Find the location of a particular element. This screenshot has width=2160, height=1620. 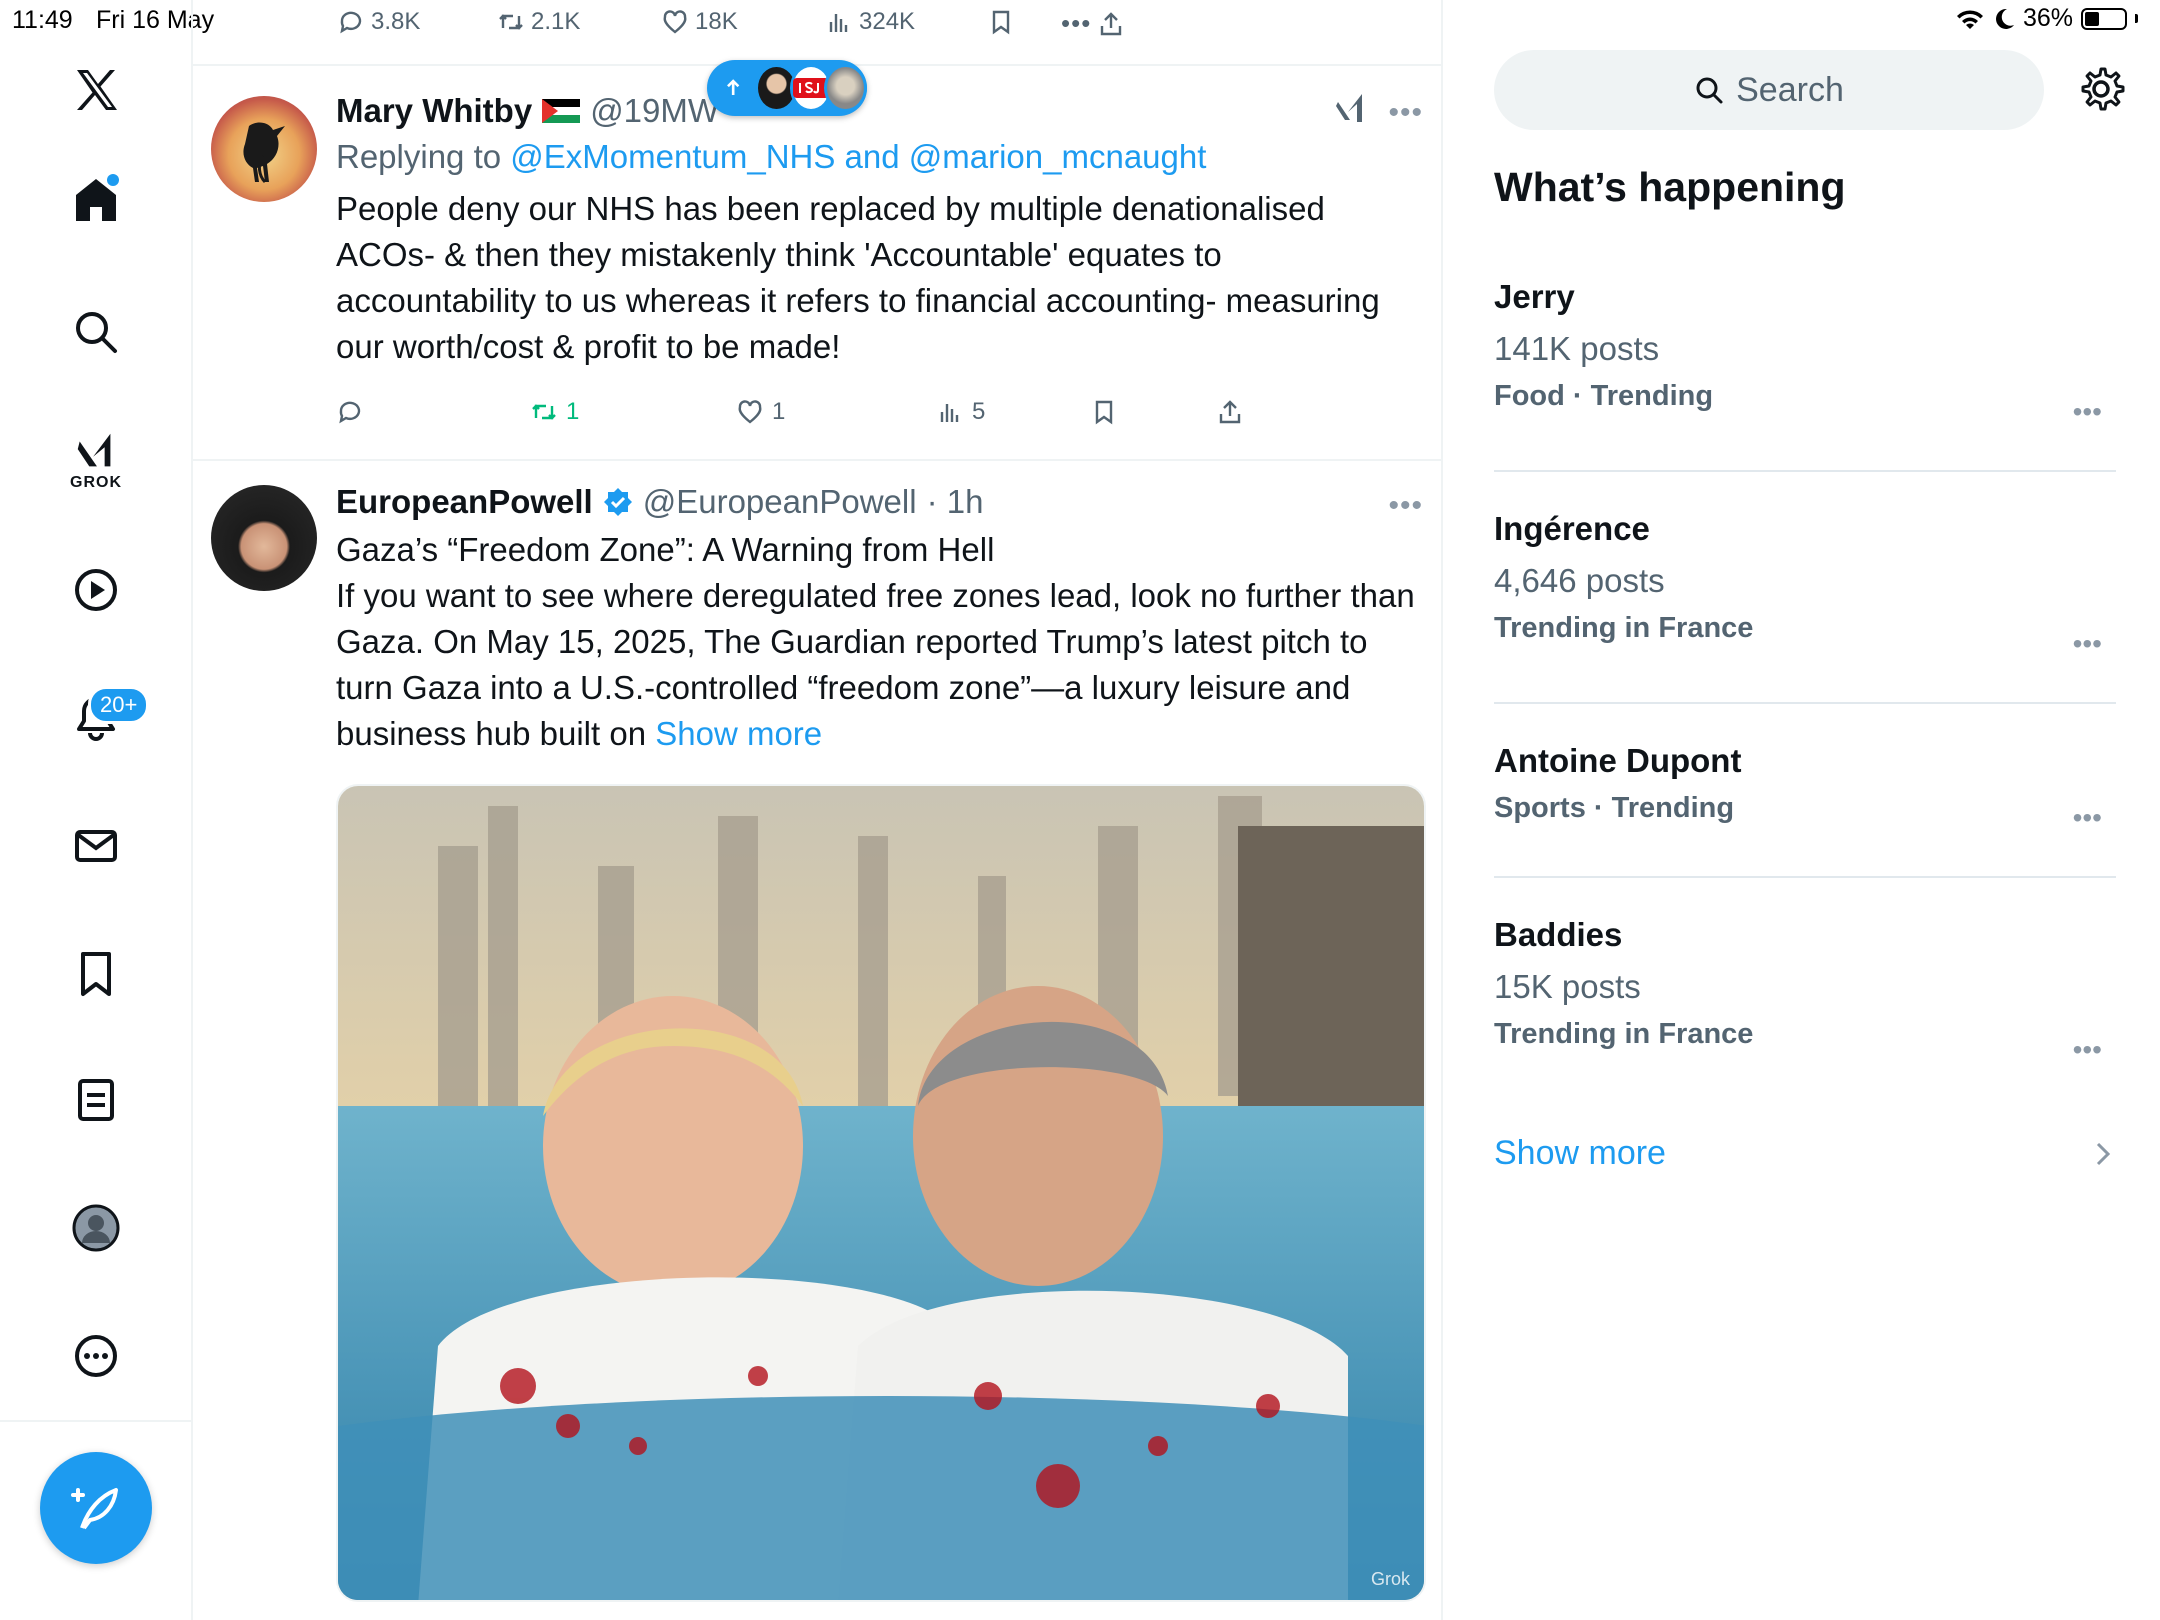

home-unread-dot is located at coordinates (113, 180).